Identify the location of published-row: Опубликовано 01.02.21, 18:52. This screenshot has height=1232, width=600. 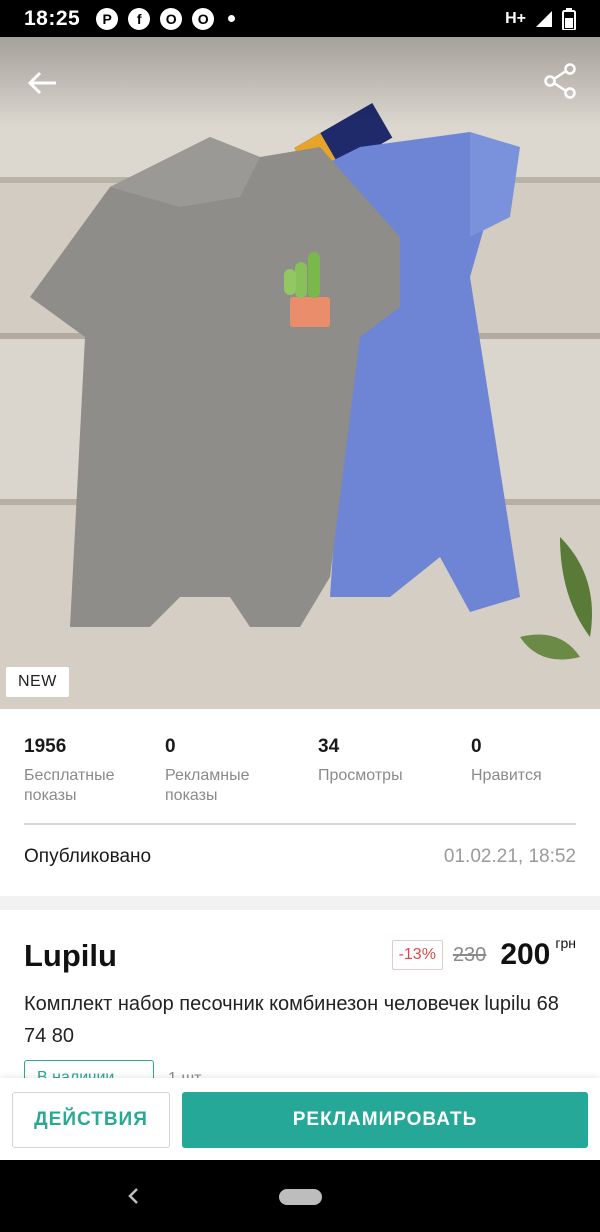
(300, 857).